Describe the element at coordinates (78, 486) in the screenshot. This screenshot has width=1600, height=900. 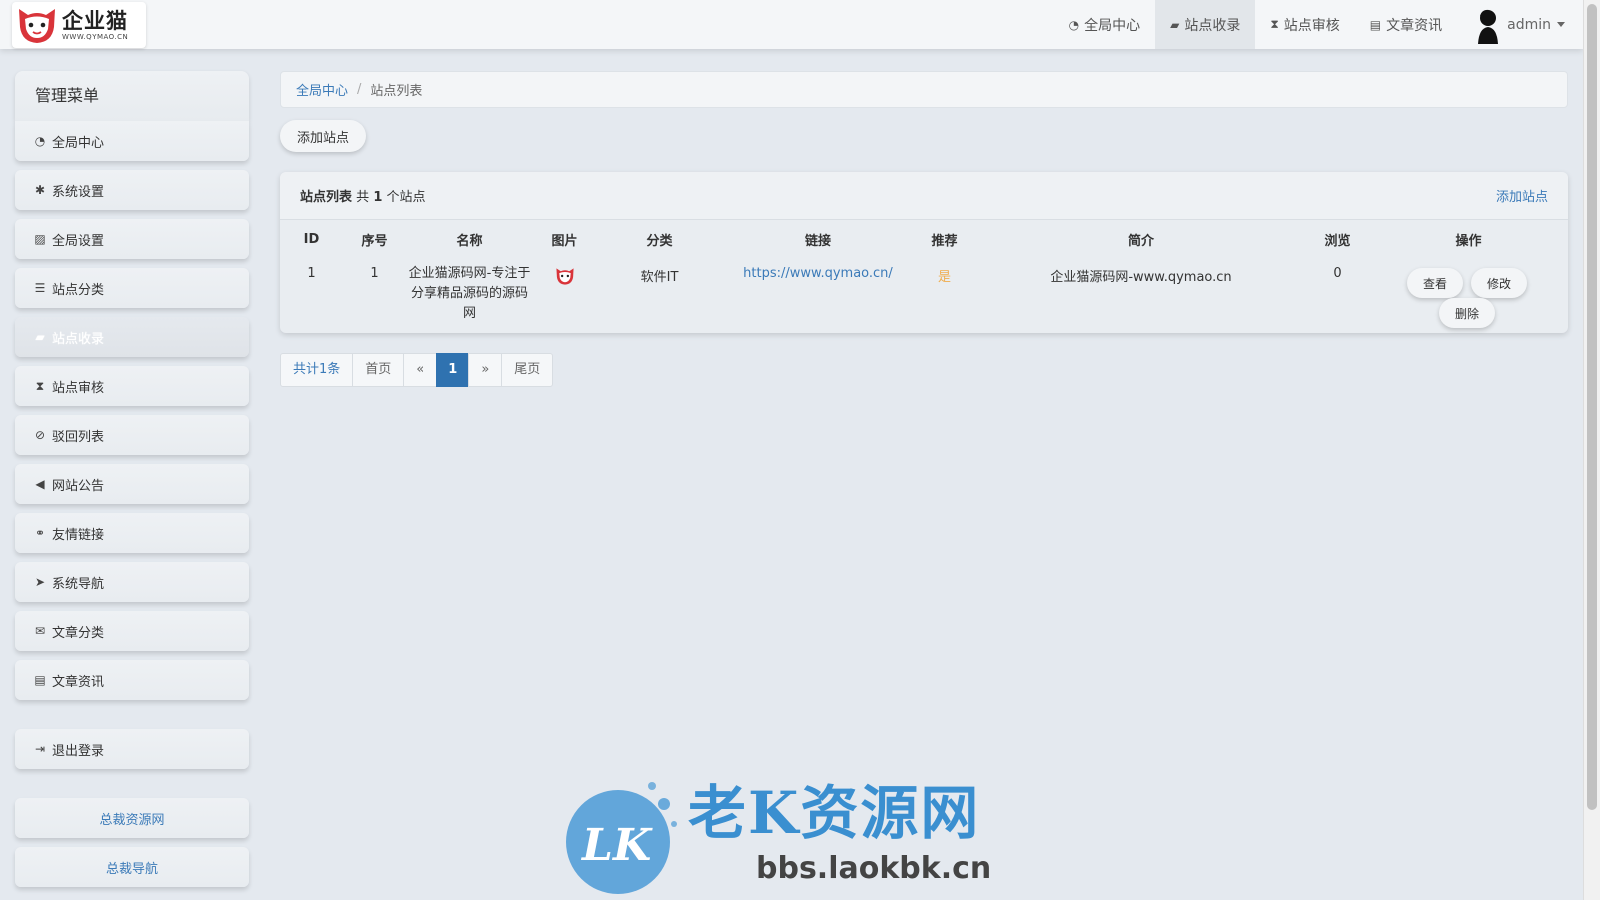
I see `sidebar-item-label: 网站公告` at that location.